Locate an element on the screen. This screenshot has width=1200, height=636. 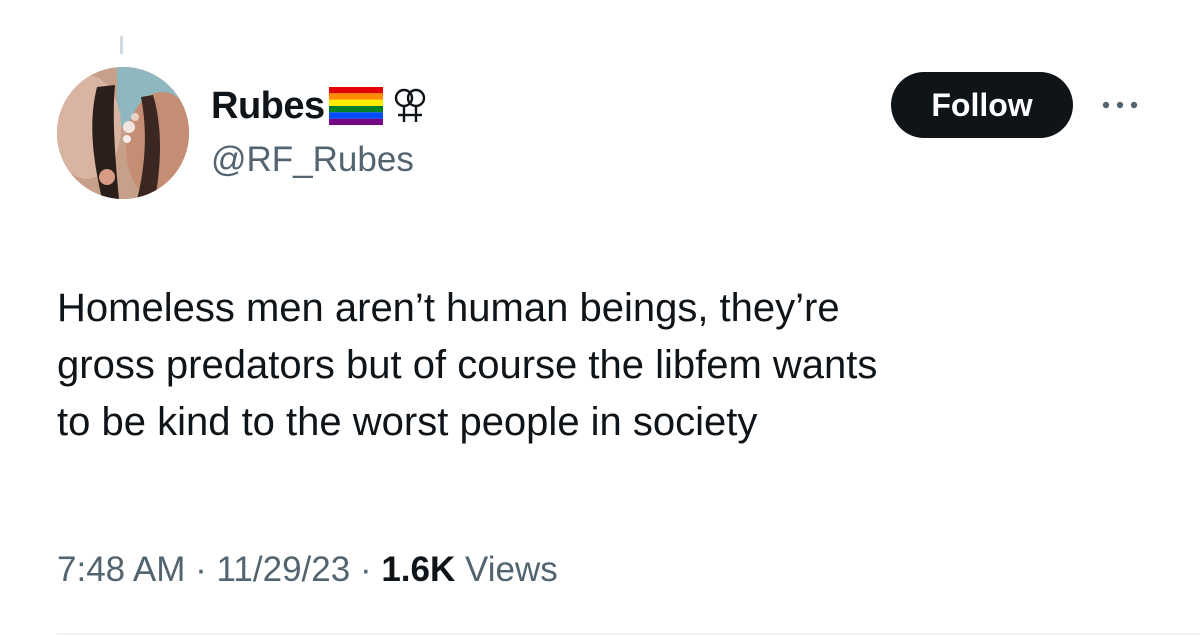
author-name-row: Rubes is located at coordinates (319, 106).